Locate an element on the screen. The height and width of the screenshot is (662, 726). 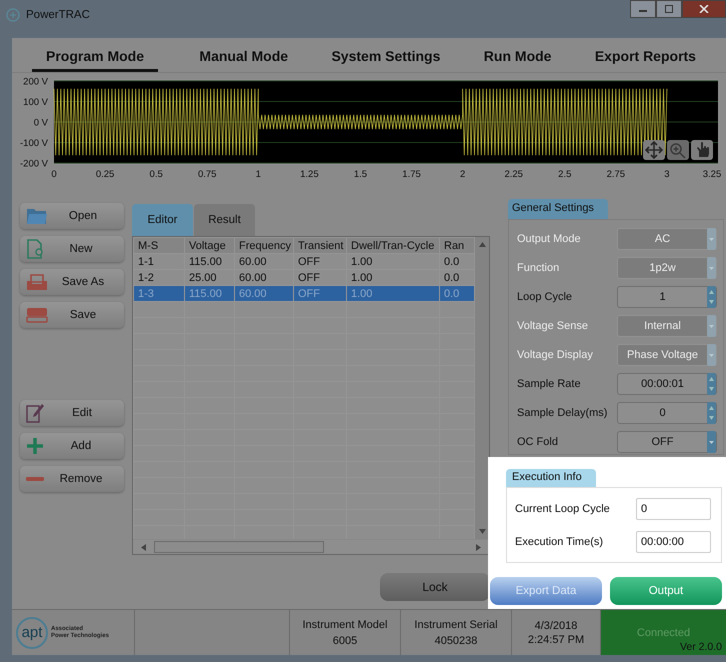
column-header: M-S is located at coordinates (159, 246).